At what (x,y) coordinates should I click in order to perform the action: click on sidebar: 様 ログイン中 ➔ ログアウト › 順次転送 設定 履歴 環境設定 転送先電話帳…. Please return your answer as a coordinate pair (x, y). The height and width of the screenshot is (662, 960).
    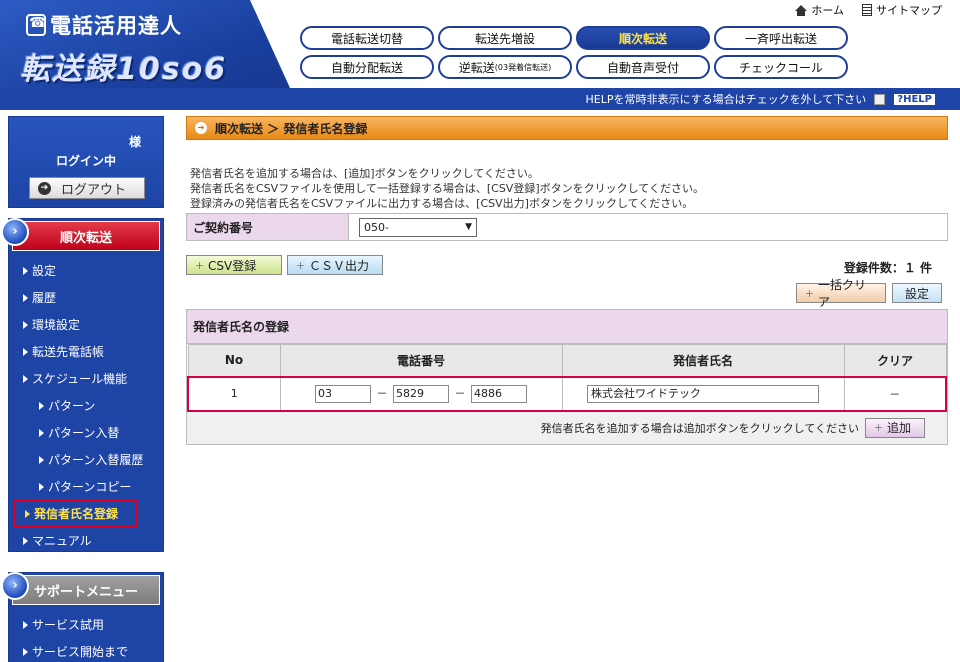
    Looking at the image, I should click on (86, 386).